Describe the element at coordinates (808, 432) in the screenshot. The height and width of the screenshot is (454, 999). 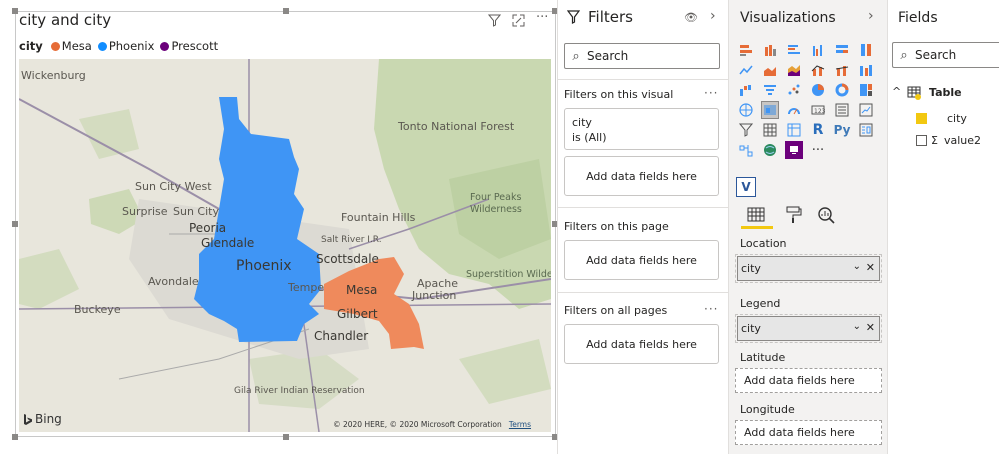
I see `longitude-drop-zone: Add data fields here` at that location.